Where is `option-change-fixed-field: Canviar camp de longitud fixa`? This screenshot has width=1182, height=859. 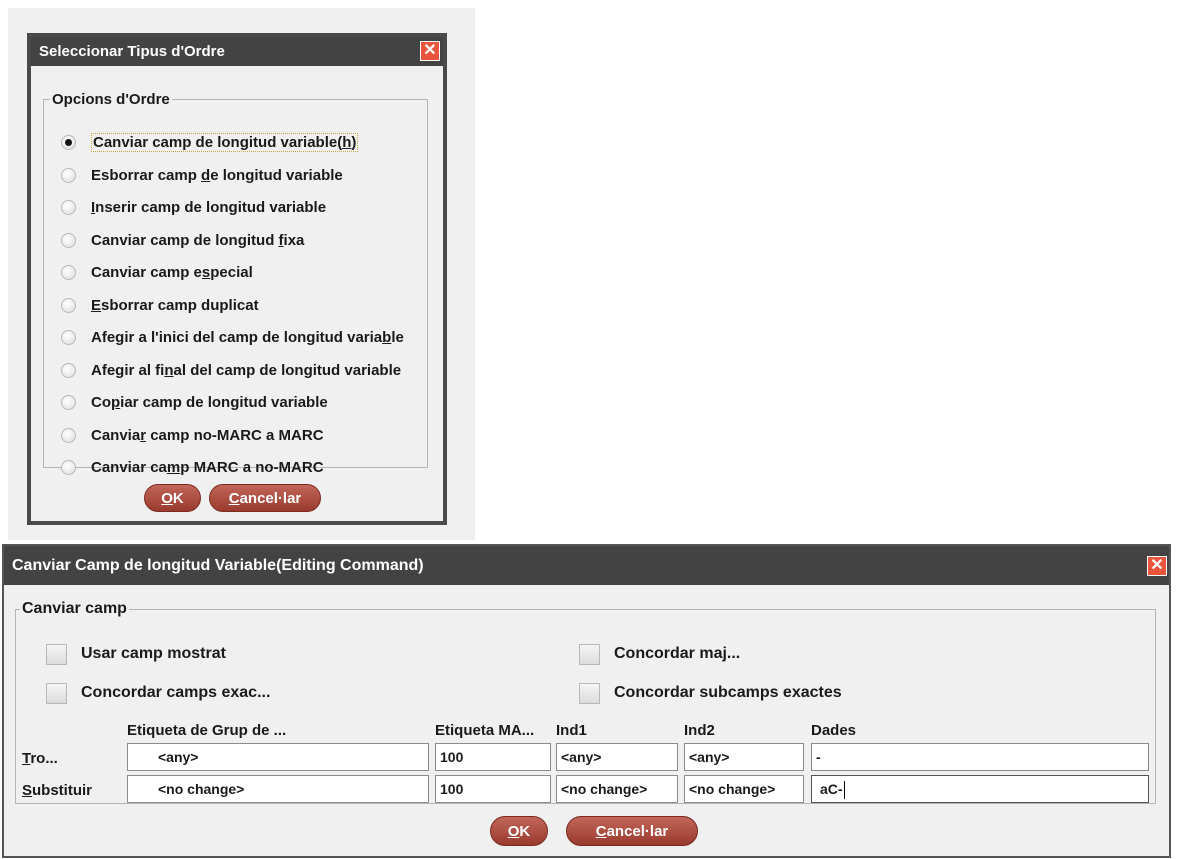
option-change-fixed-field: Canviar camp de longitud fixa is located at coordinates (182, 240).